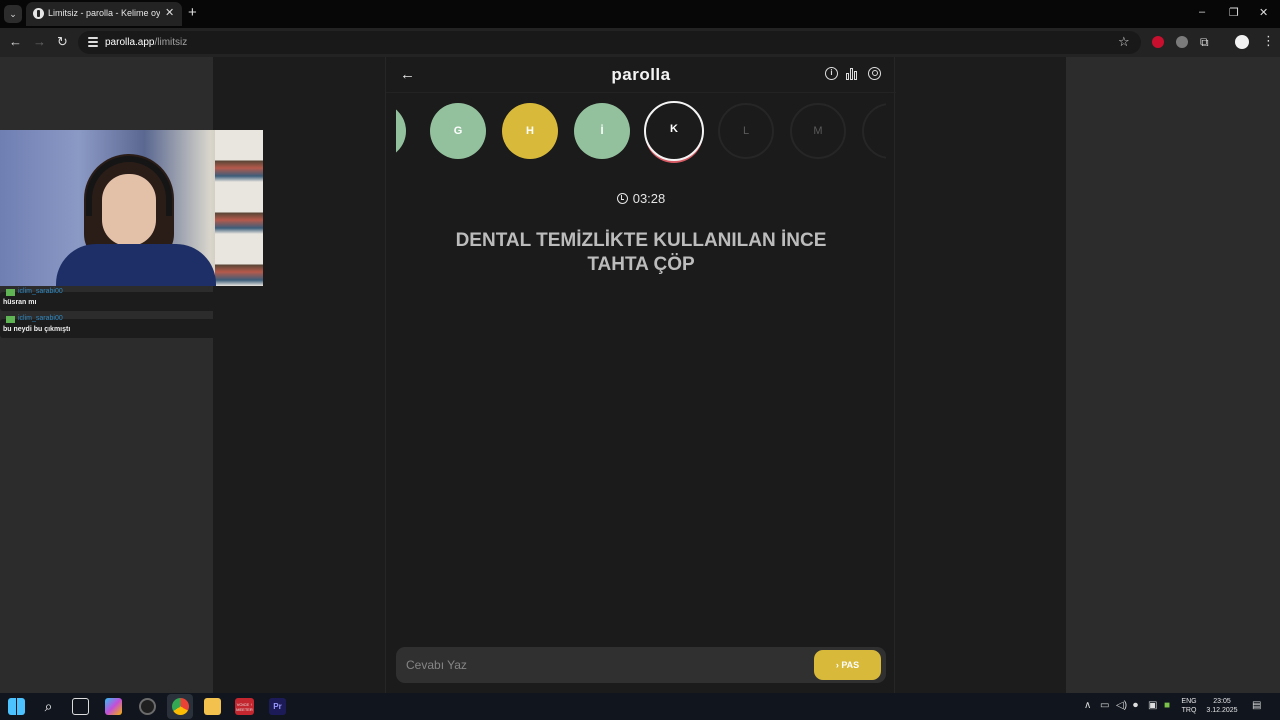 The image size is (1280, 720). I want to click on timer-value: 03:28, so click(649, 198).